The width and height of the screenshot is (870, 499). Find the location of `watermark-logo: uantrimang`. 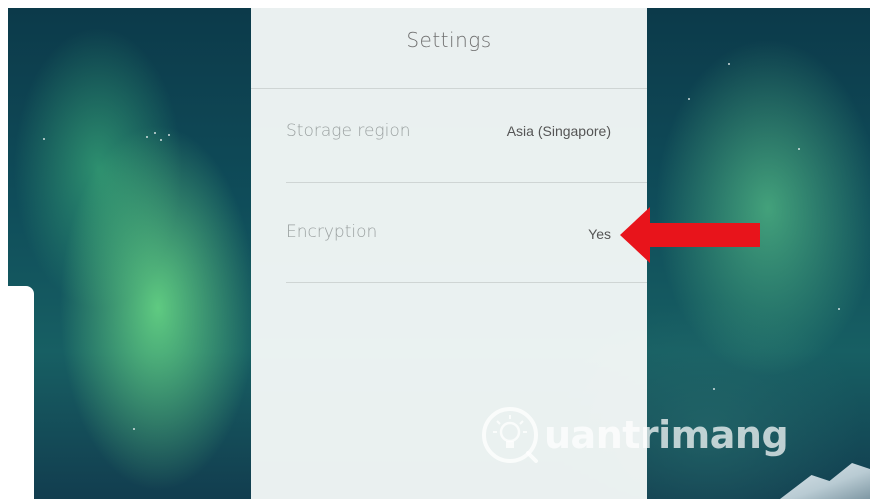

watermark-logo: uantrimang is located at coordinates (638, 436).